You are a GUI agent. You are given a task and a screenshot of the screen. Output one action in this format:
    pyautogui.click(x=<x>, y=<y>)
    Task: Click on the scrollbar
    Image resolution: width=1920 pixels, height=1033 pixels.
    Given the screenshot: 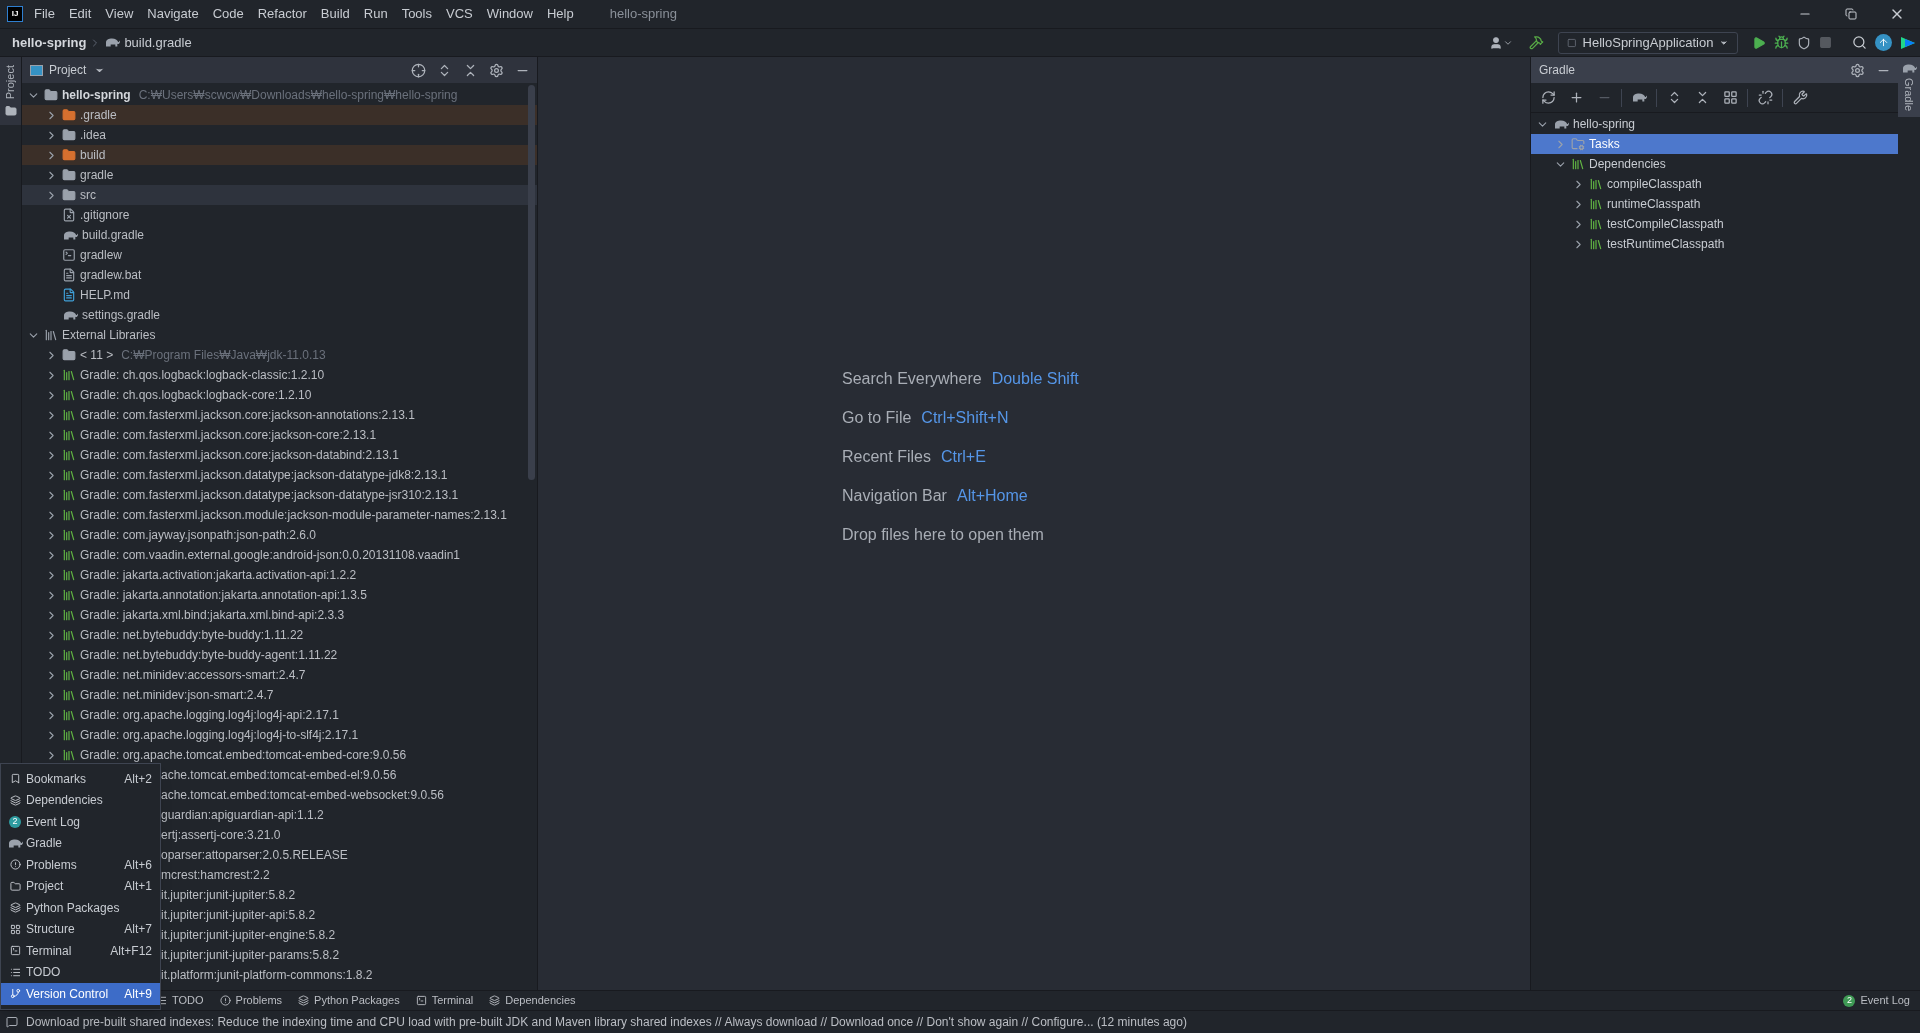 What is the action you would take?
    pyautogui.click(x=531, y=282)
    